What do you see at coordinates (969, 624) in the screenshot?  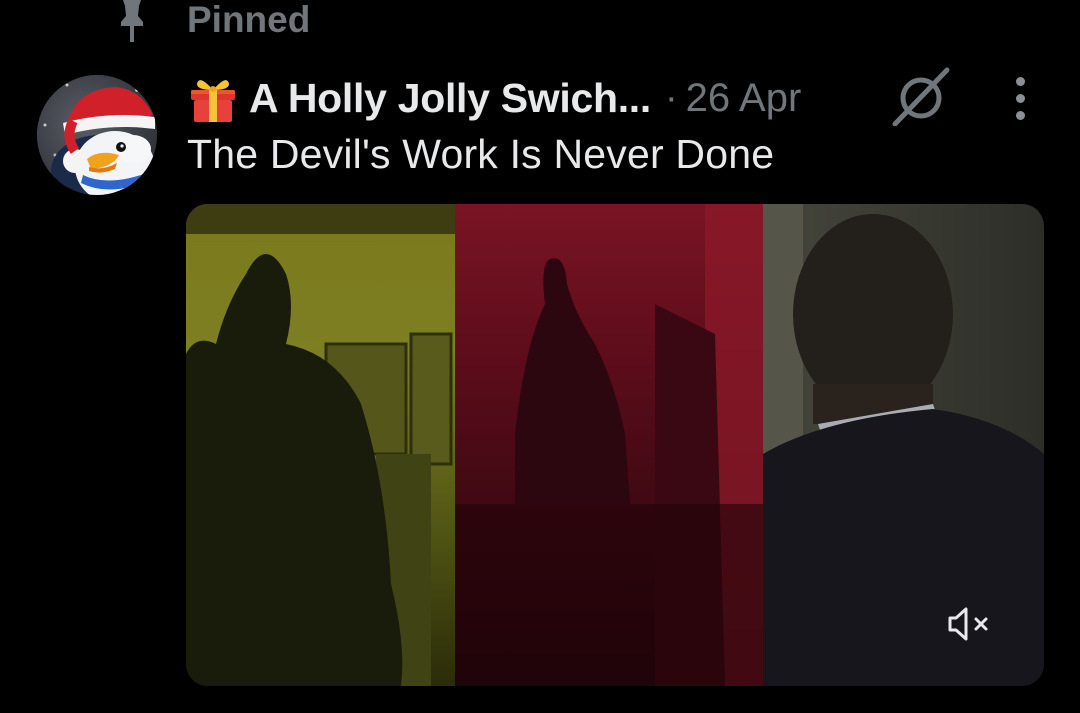 I see `mute-icon` at bounding box center [969, 624].